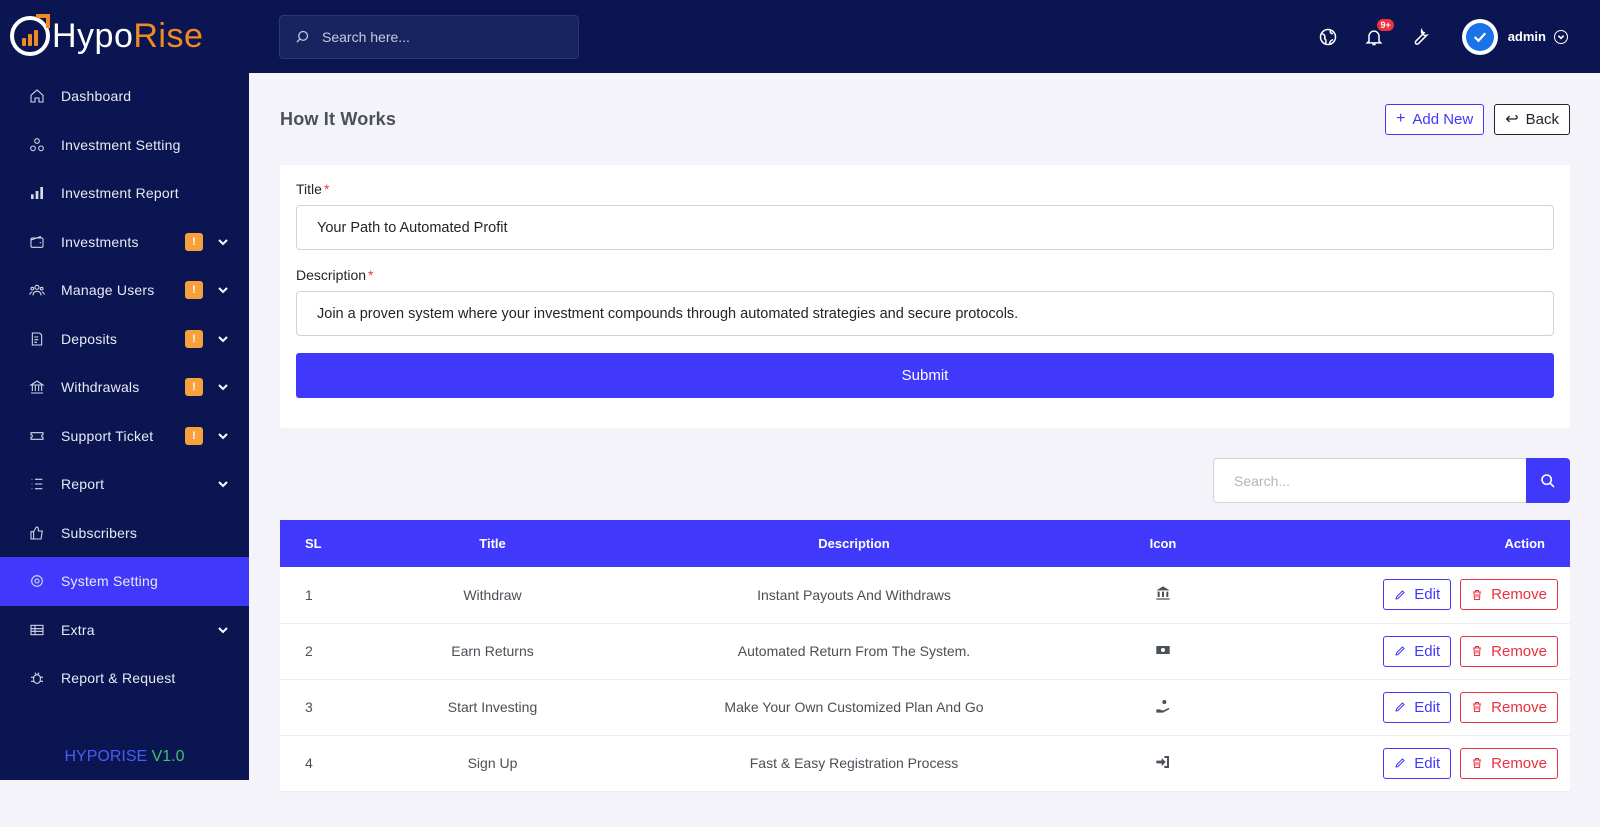 The image size is (1600, 827). I want to click on logo-icon, so click(30, 35).